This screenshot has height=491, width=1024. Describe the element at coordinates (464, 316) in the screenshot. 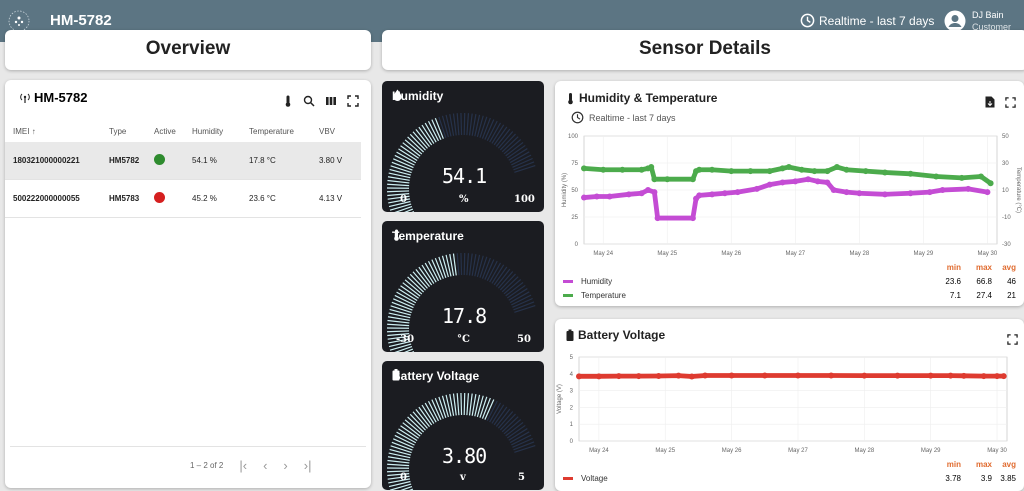

I see `gauge-value: 17.8` at that location.